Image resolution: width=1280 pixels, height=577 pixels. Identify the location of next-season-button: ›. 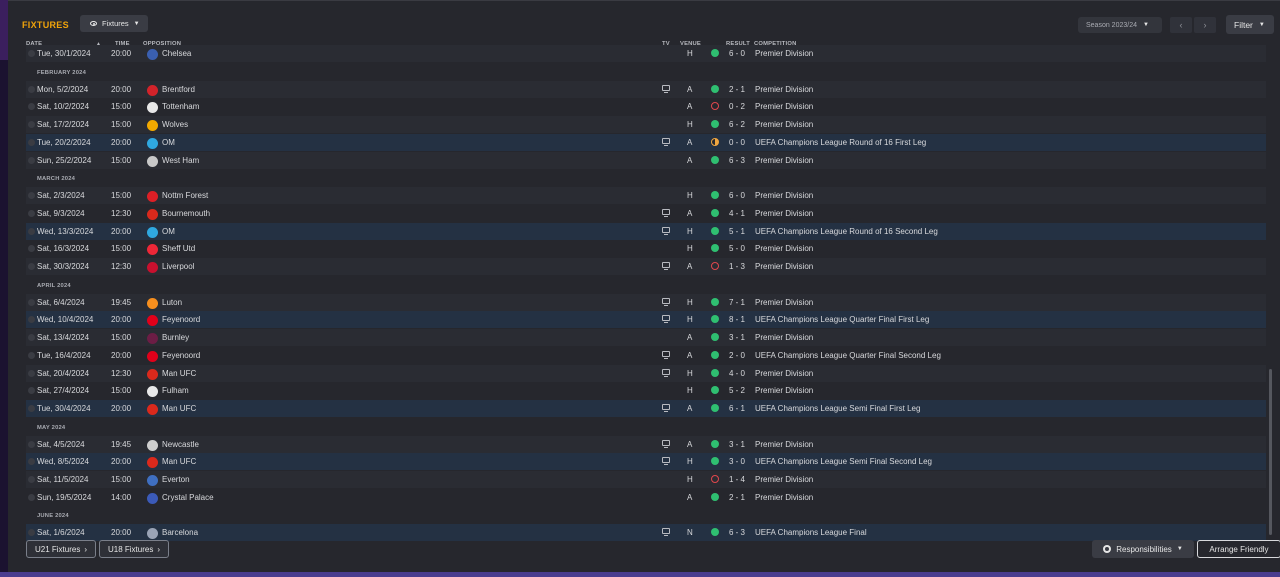
(1205, 25).